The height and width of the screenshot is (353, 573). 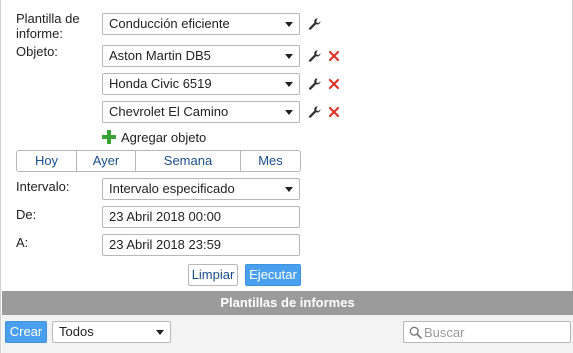 I want to click on clear-button: Limpiar, so click(x=213, y=275).